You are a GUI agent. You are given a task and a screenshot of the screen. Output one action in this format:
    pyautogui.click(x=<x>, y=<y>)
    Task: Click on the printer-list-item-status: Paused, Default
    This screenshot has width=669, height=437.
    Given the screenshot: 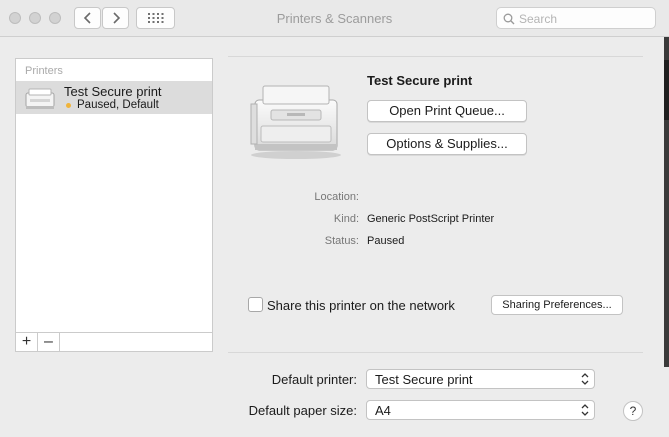 What is the action you would take?
    pyautogui.click(x=118, y=105)
    